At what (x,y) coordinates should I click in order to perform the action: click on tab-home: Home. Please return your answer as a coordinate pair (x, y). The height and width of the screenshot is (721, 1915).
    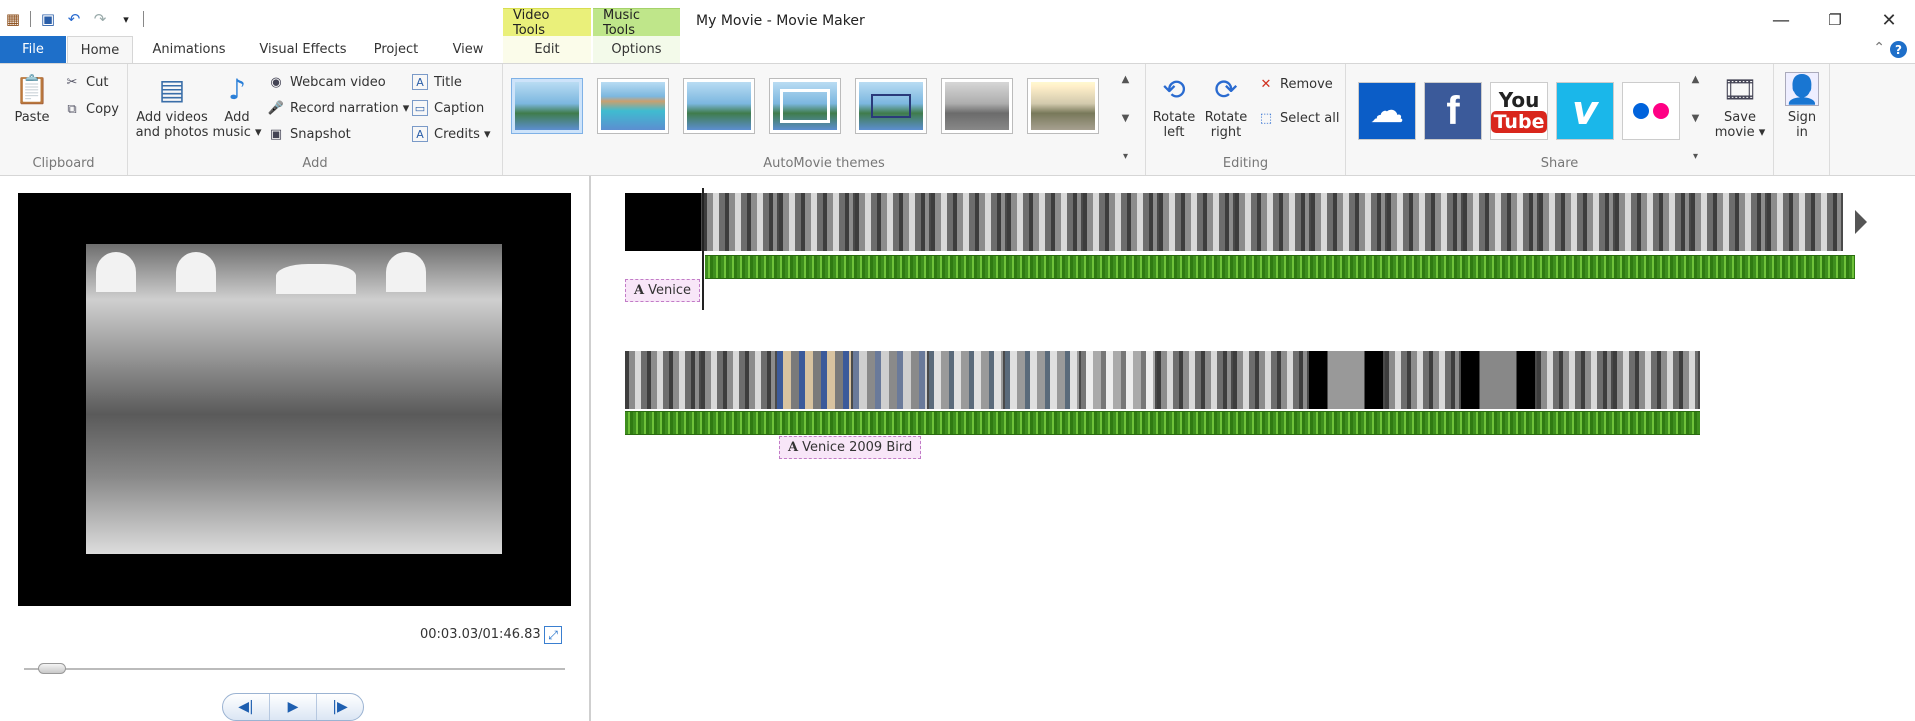
    Looking at the image, I should click on (100, 49).